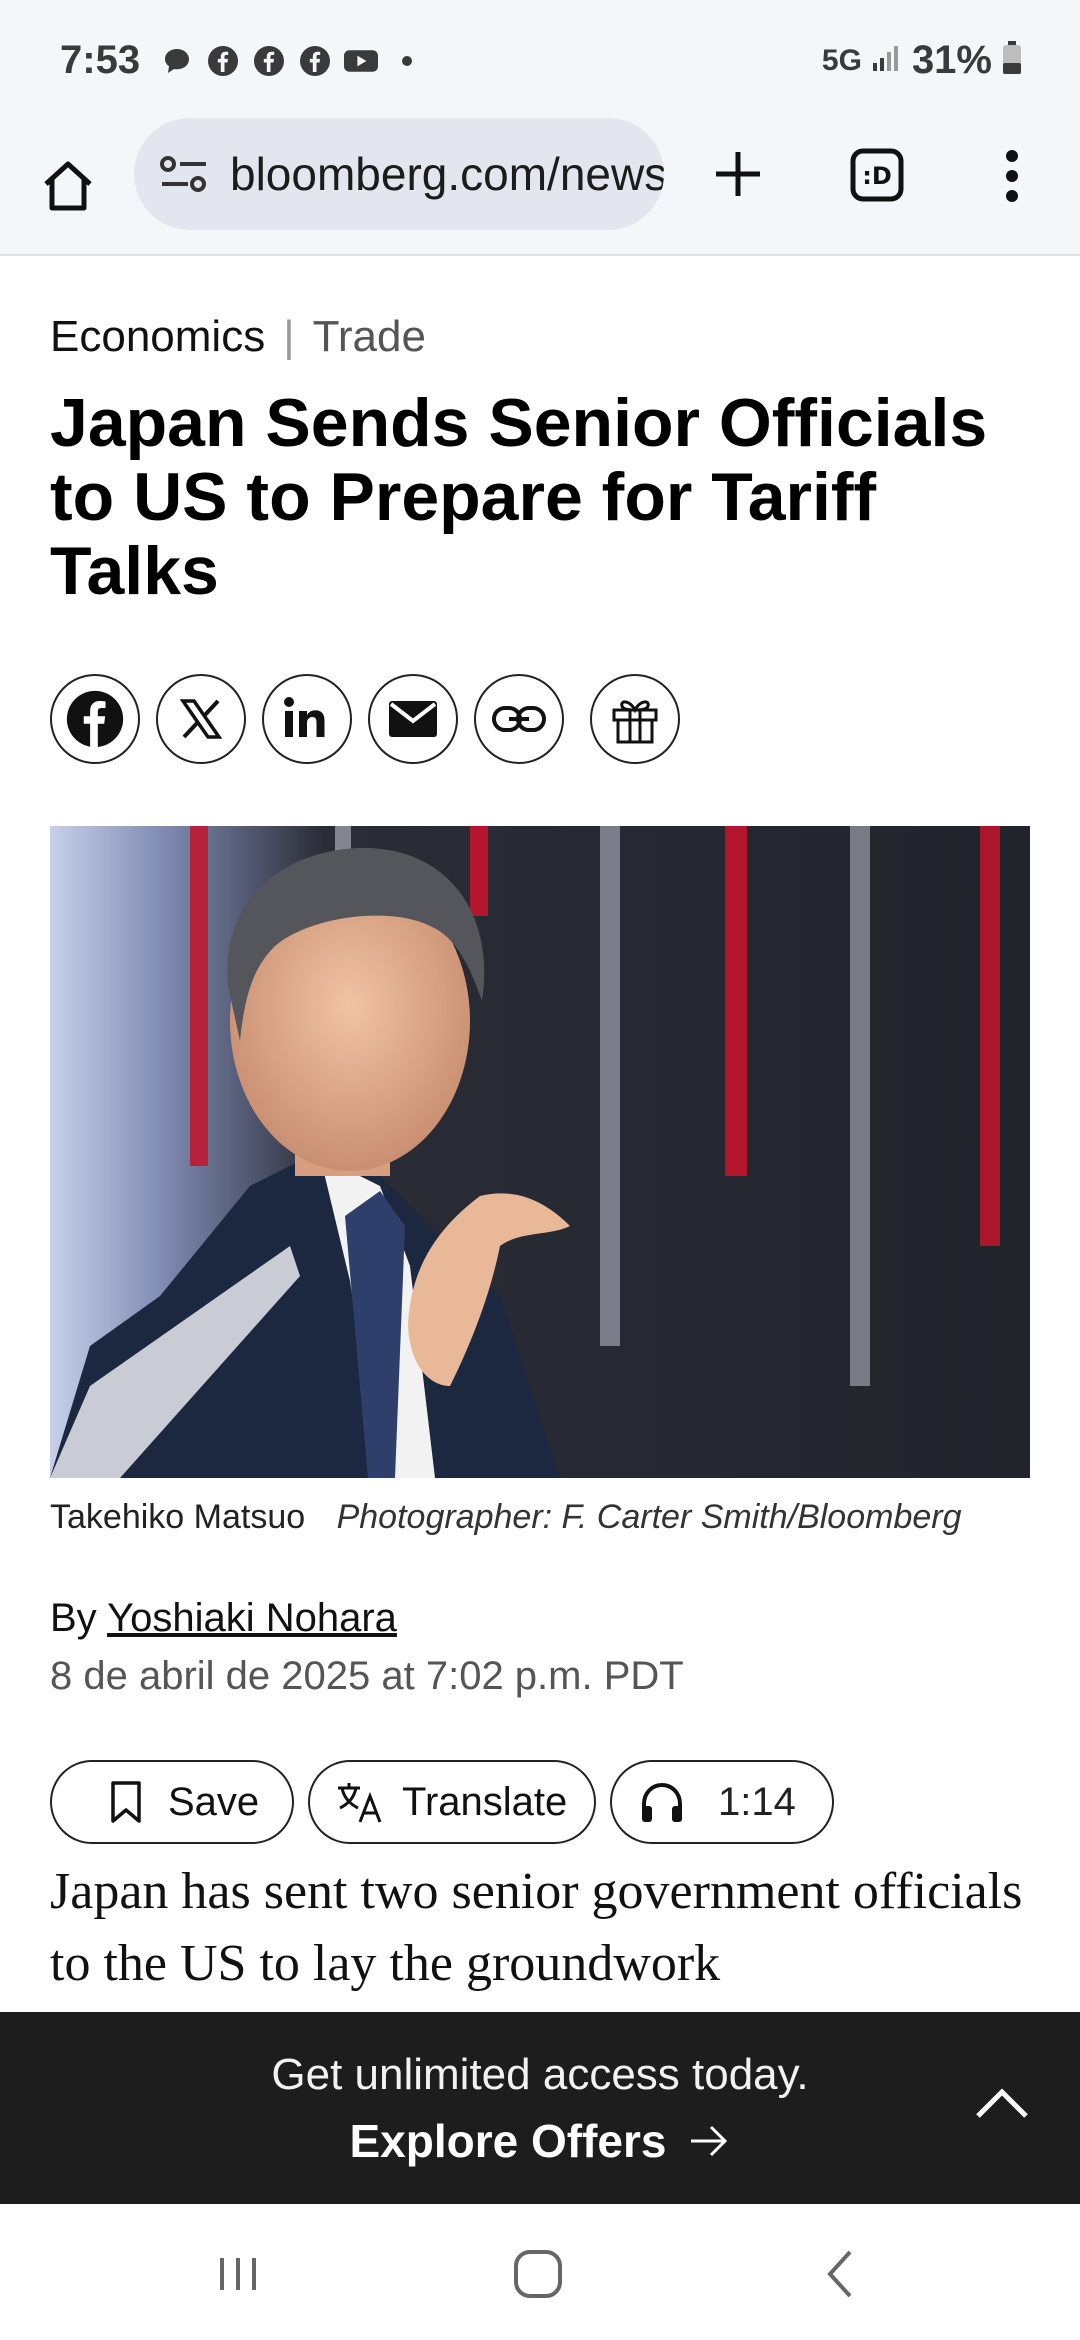 The image size is (1080, 2340). I want to click on share-email-button, so click(413, 719).